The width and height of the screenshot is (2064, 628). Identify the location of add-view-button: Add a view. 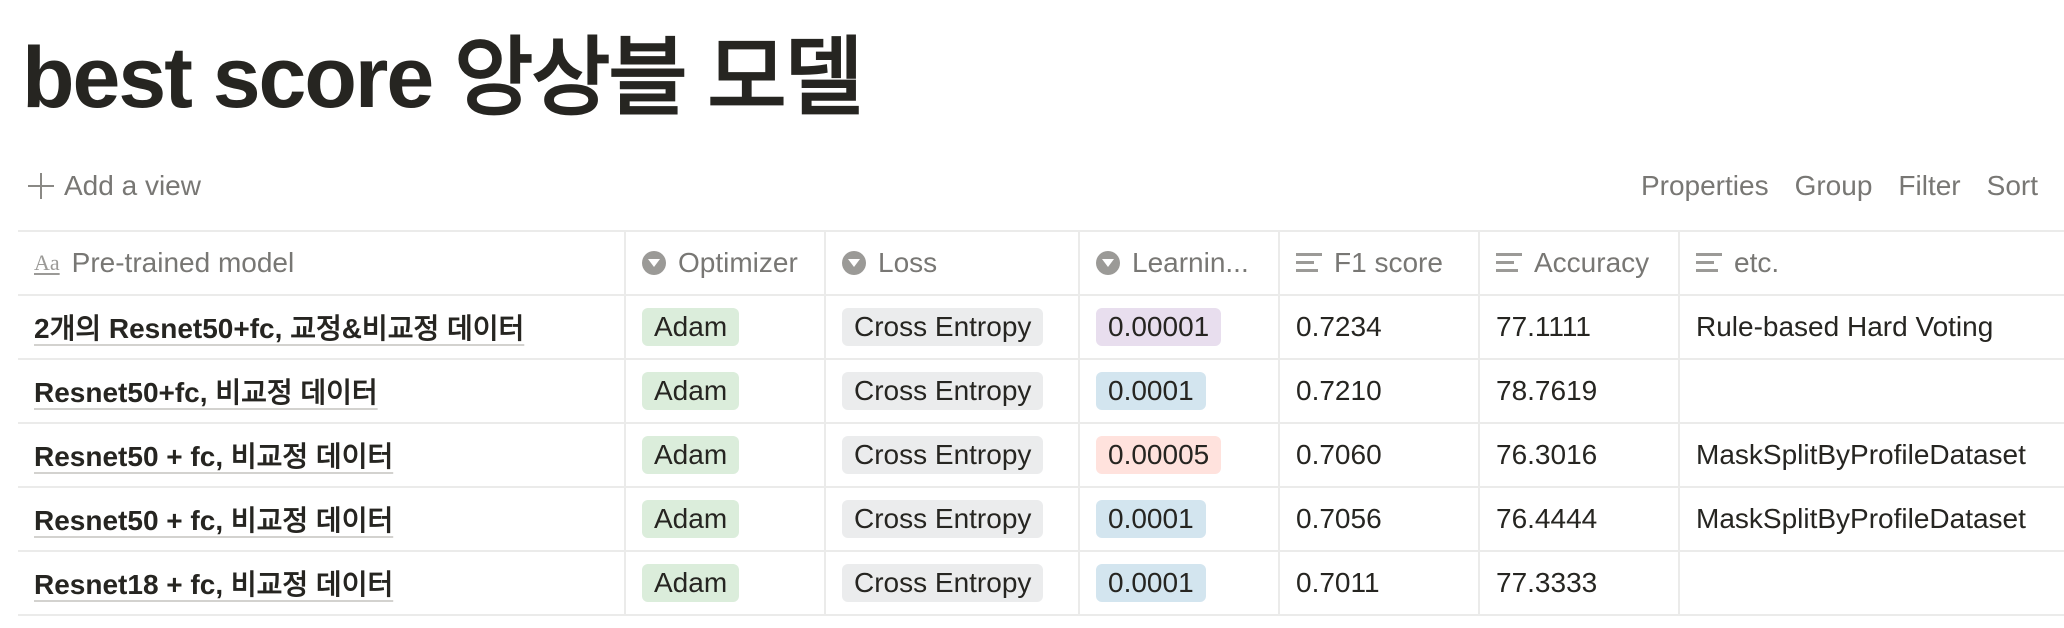
(114, 186).